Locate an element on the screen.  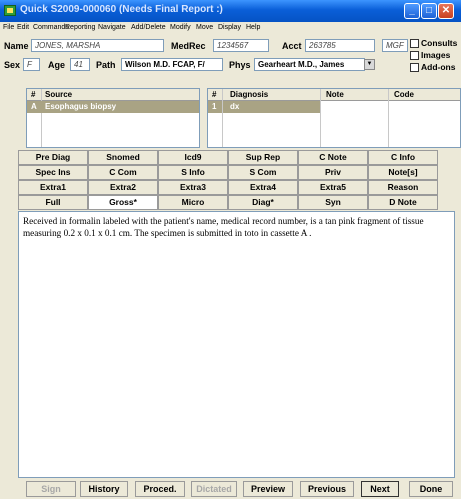
age-label: Age is located at coordinates (57, 65).